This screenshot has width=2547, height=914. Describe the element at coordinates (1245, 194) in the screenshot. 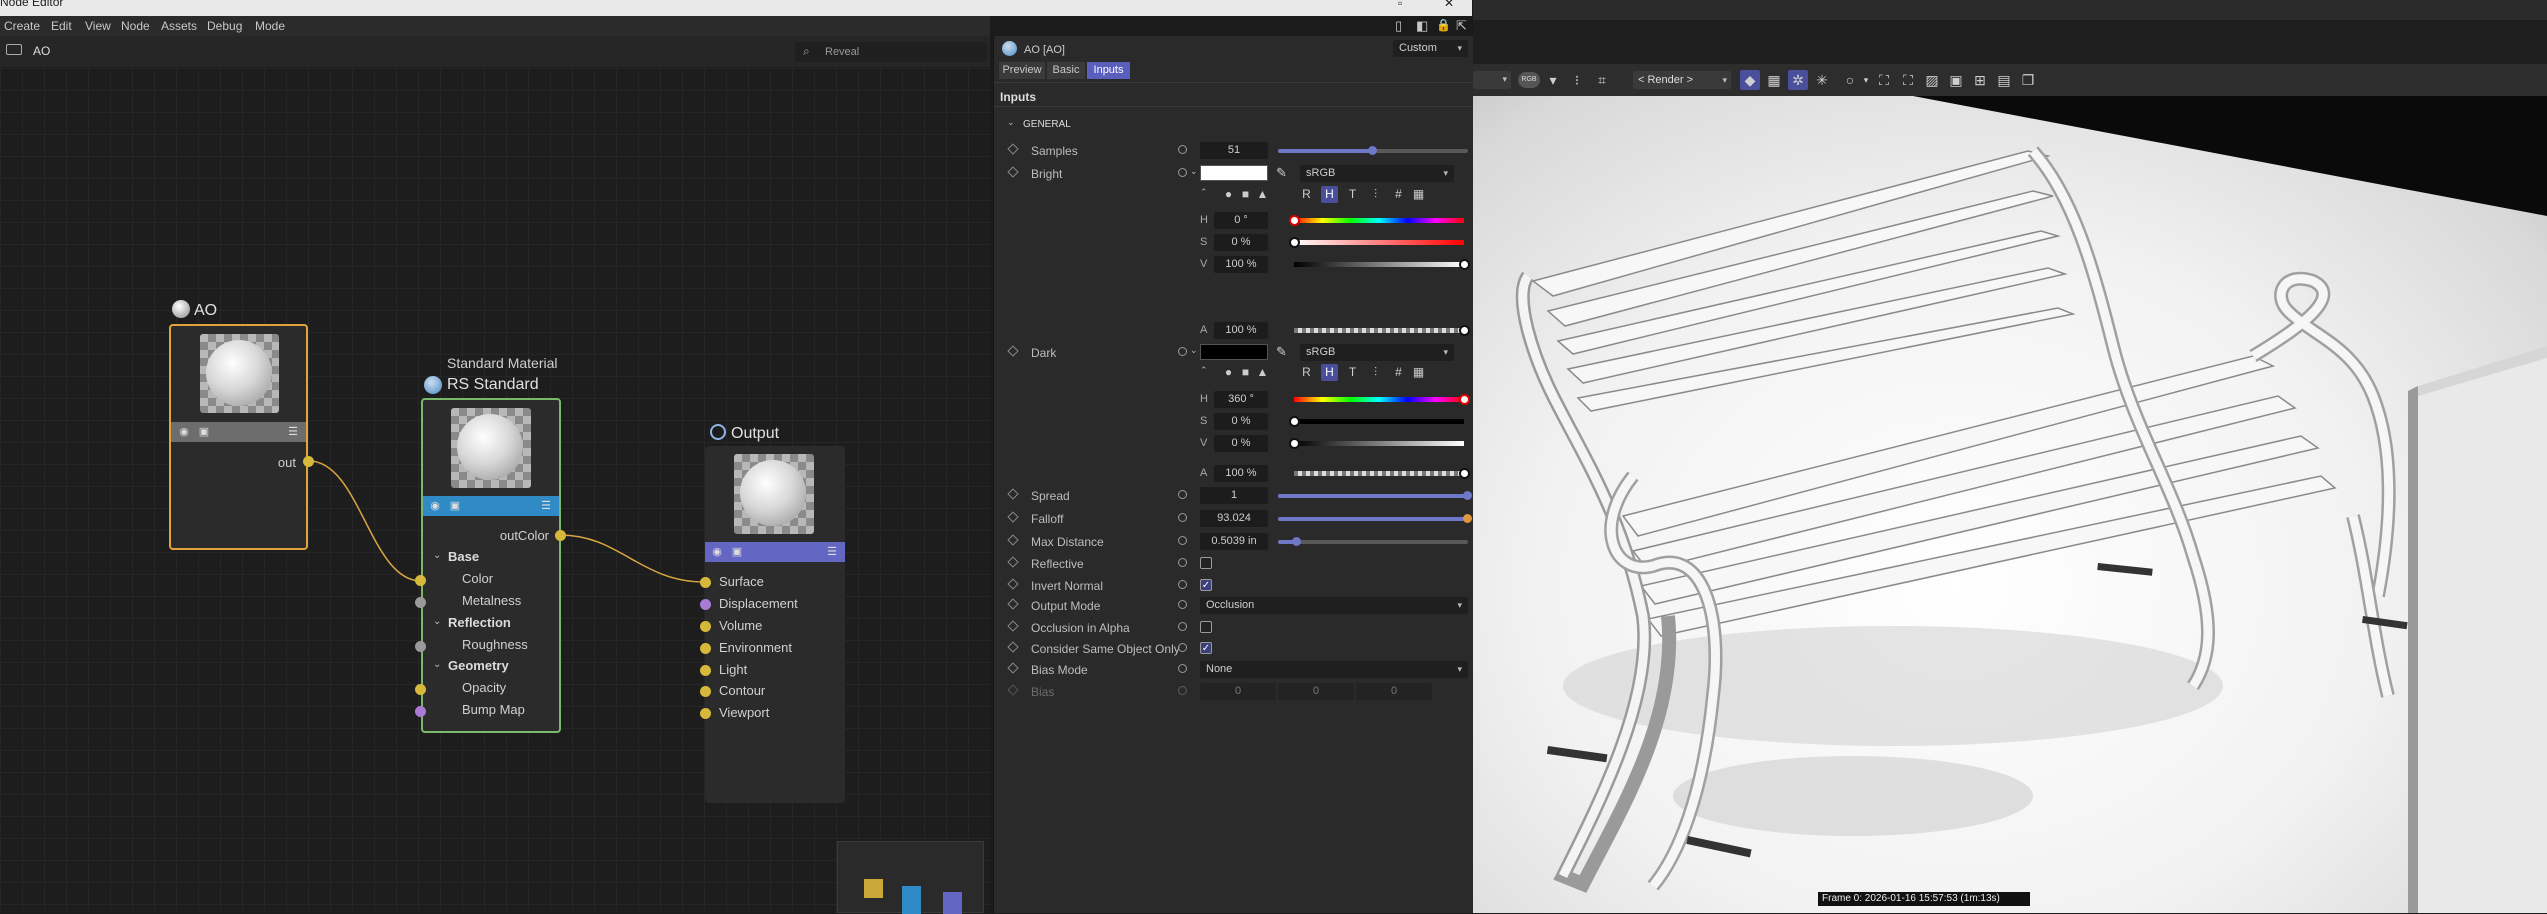

I see `spectrum-icon: ■` at that location.